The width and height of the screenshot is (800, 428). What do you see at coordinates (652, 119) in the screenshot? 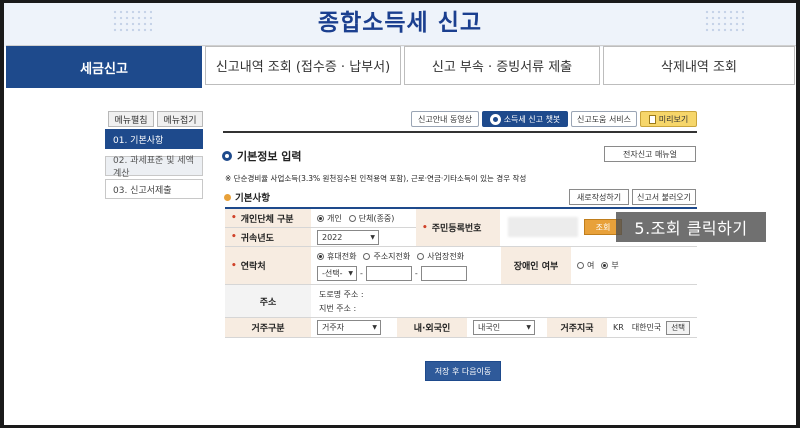
I see `document-icon` at bounding box center [652, 119].